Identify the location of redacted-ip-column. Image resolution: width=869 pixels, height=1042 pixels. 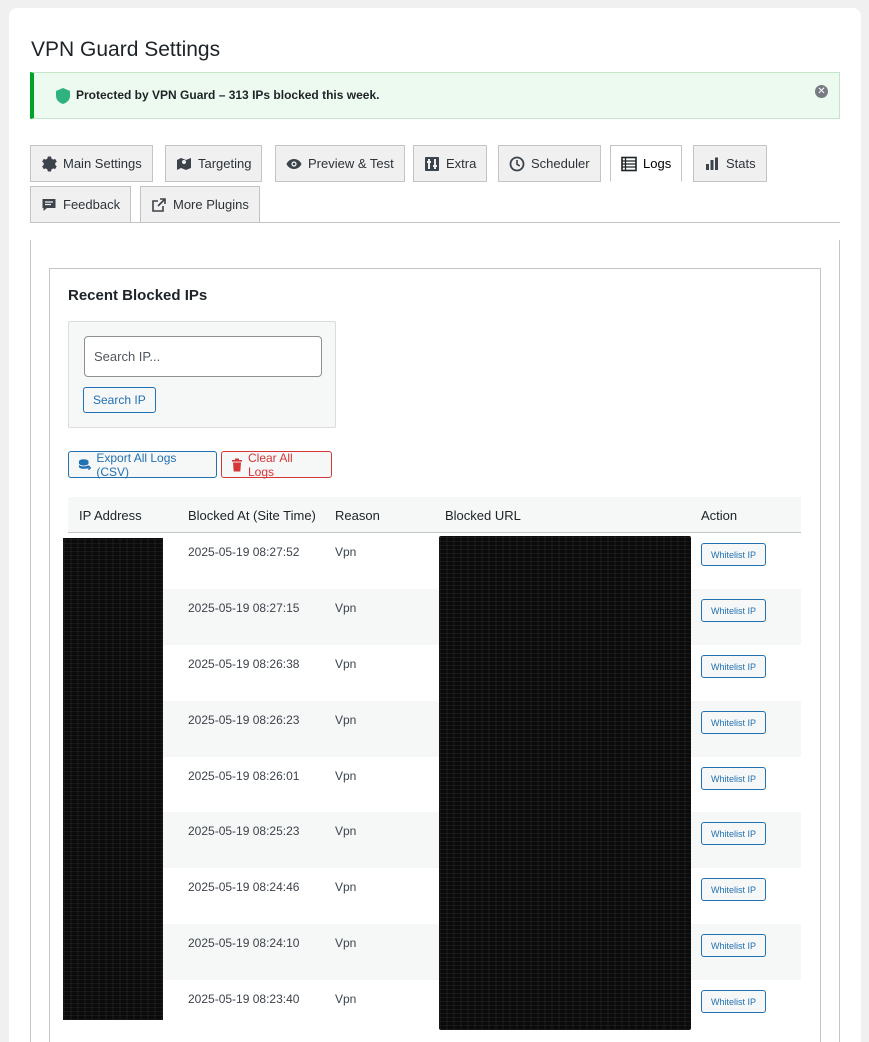
(113, 779).